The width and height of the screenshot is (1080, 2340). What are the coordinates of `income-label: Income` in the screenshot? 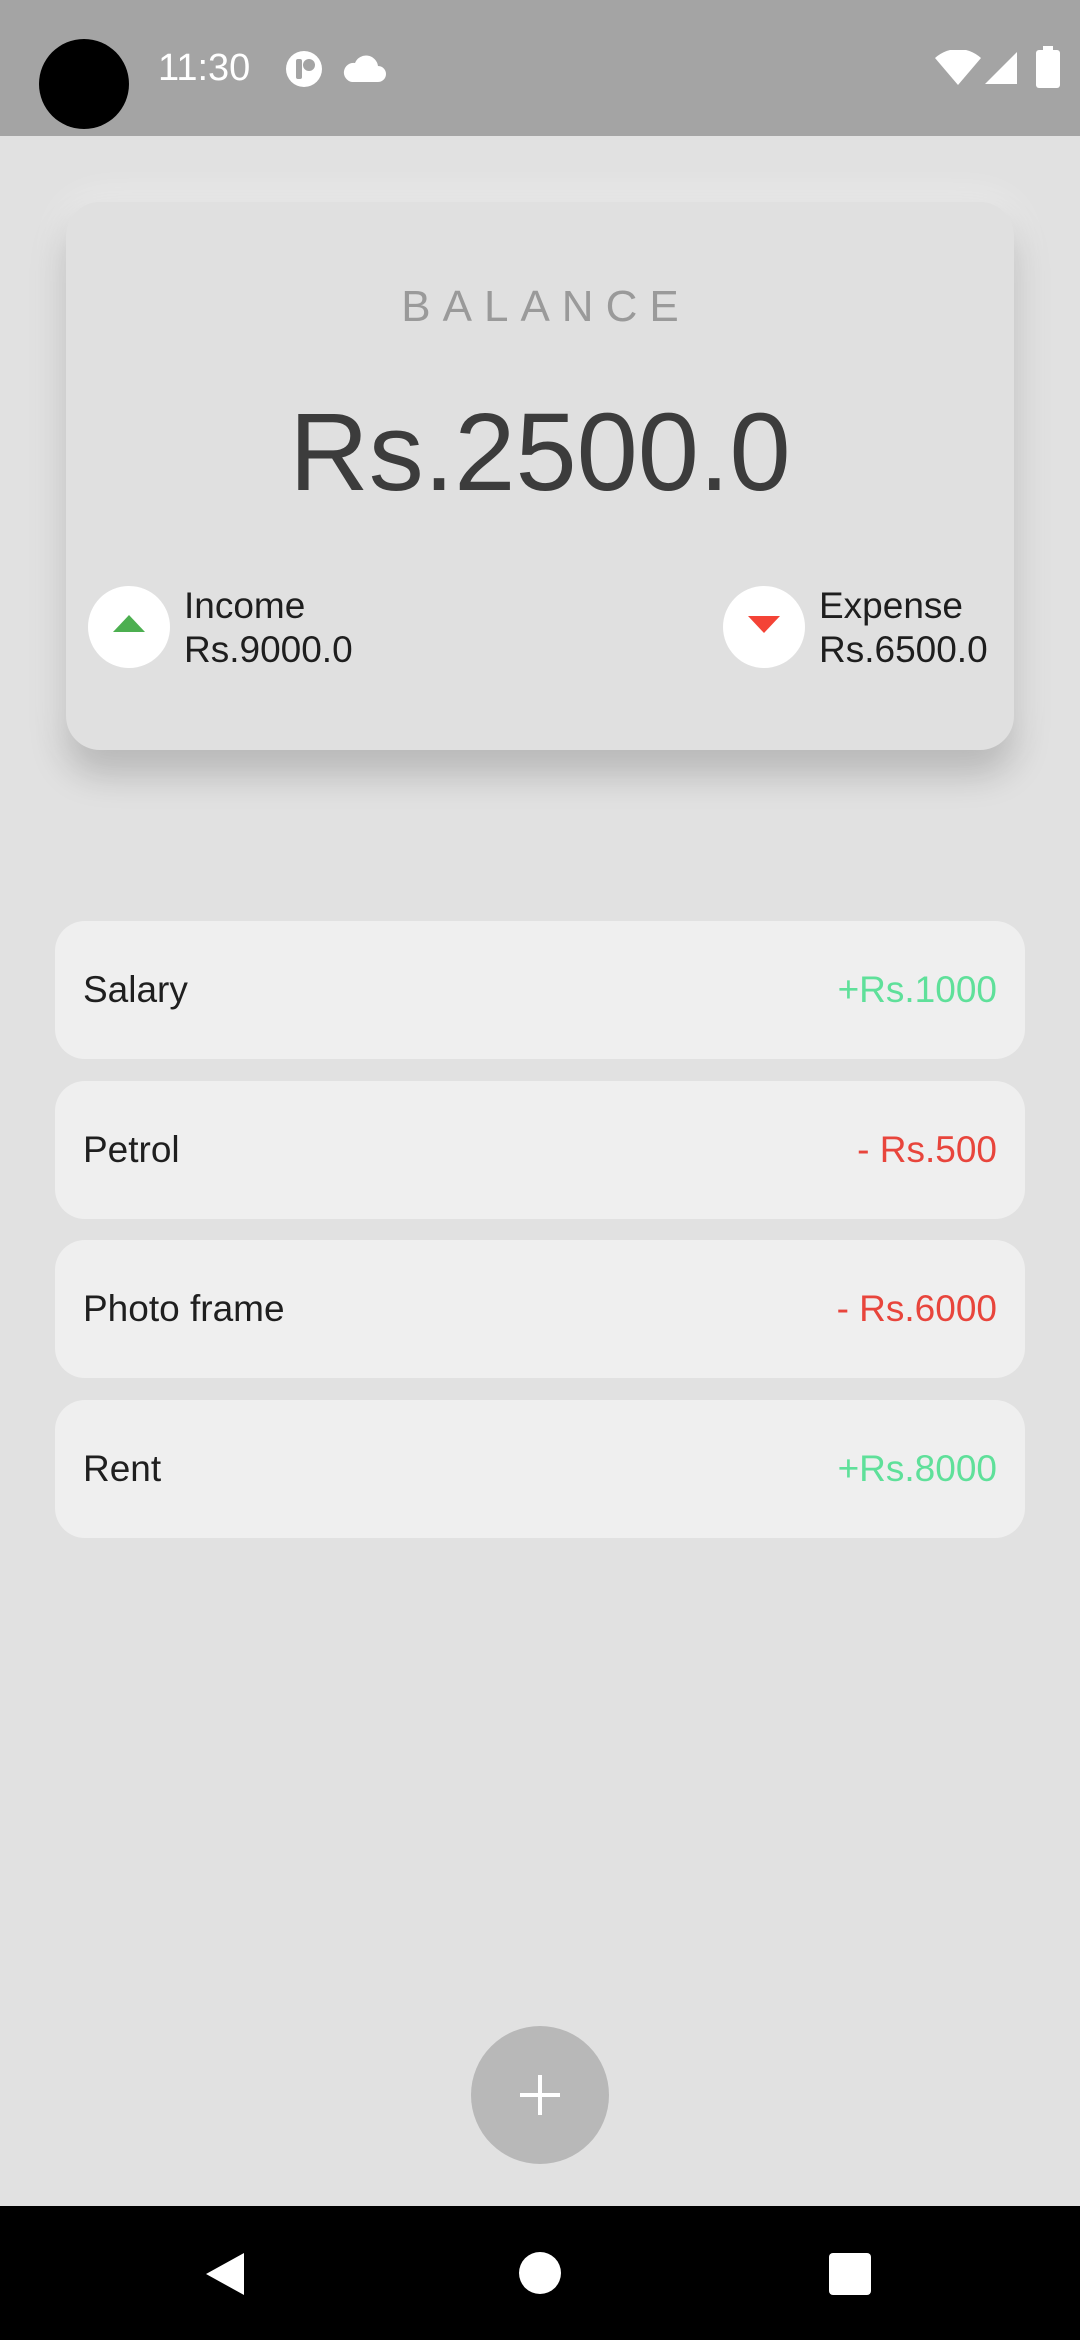 It's located at (245, 605).